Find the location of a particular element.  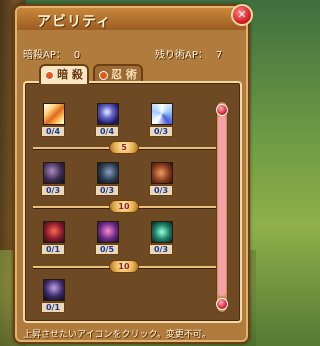

red-burst-icon is located at coordinates (54, 232).